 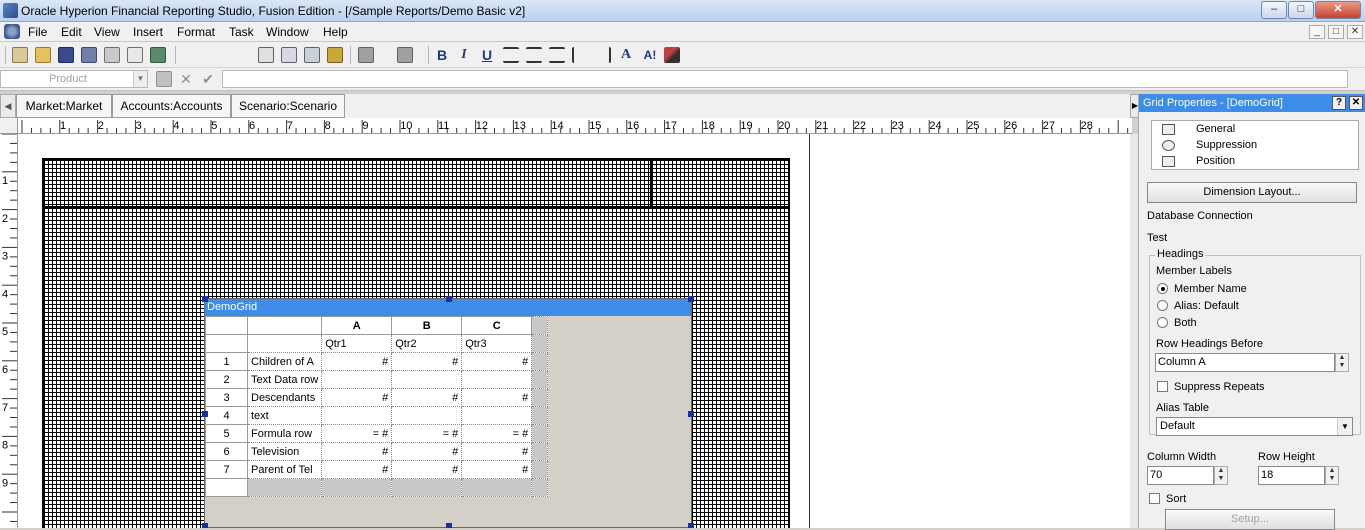 I want to click on insert-column-icon, so click(x=405, y=55).